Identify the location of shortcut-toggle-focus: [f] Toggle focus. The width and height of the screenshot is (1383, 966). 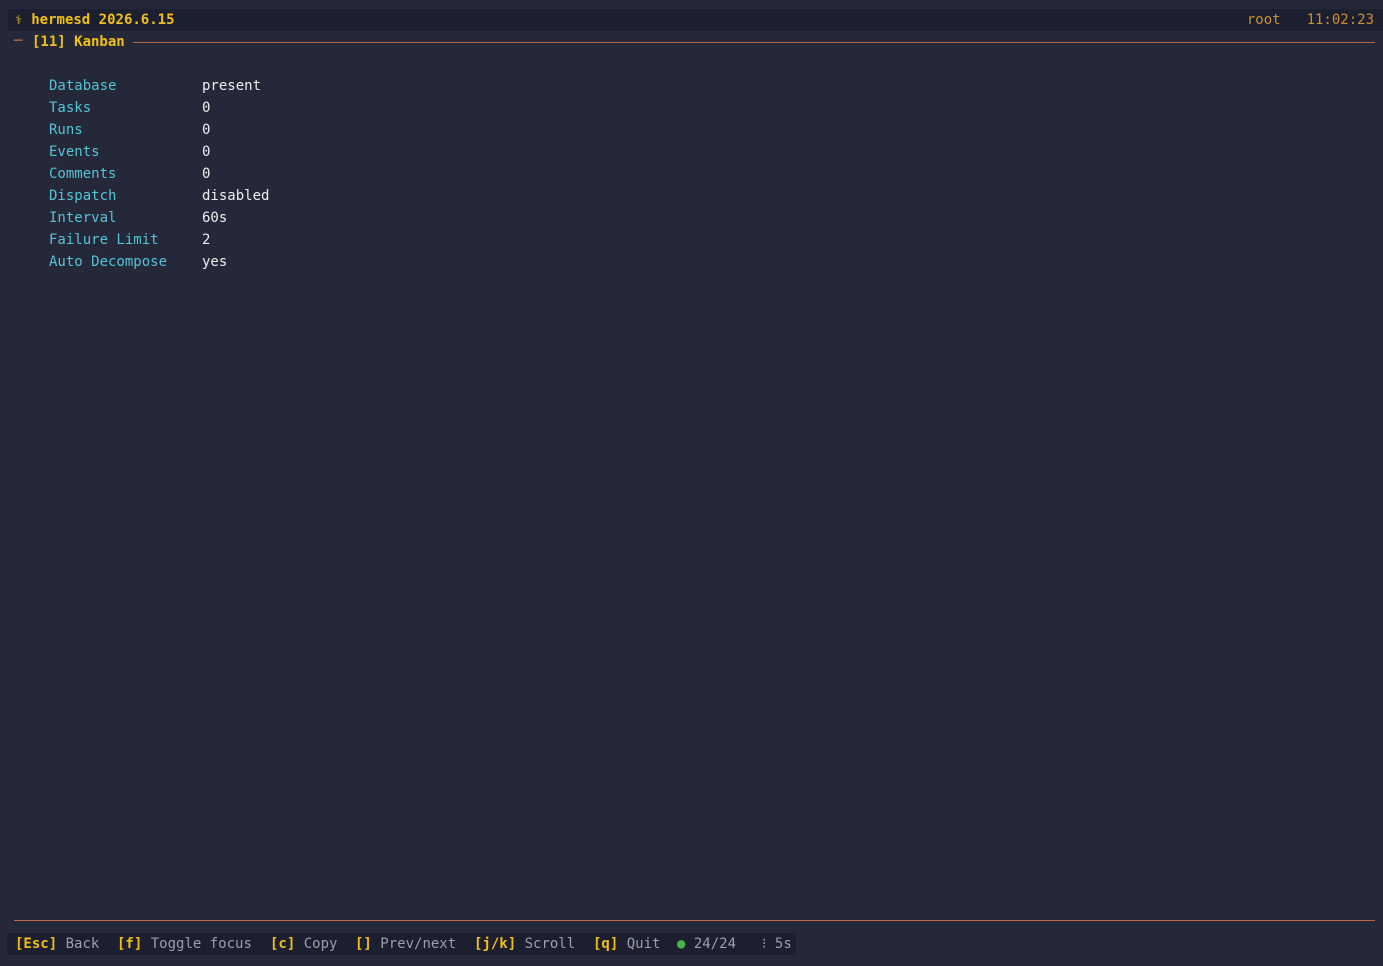
(184, 944).